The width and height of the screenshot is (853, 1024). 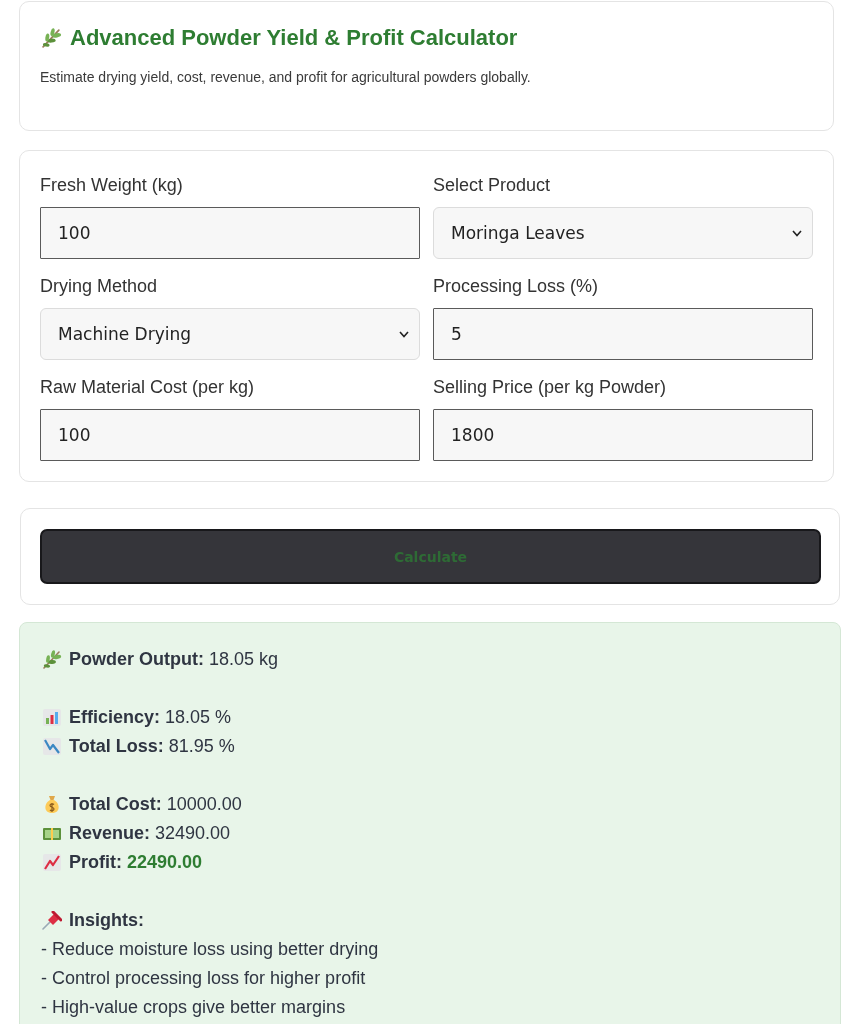 I want to click on insights-heading: Insights:, so click(x=106, y=920).